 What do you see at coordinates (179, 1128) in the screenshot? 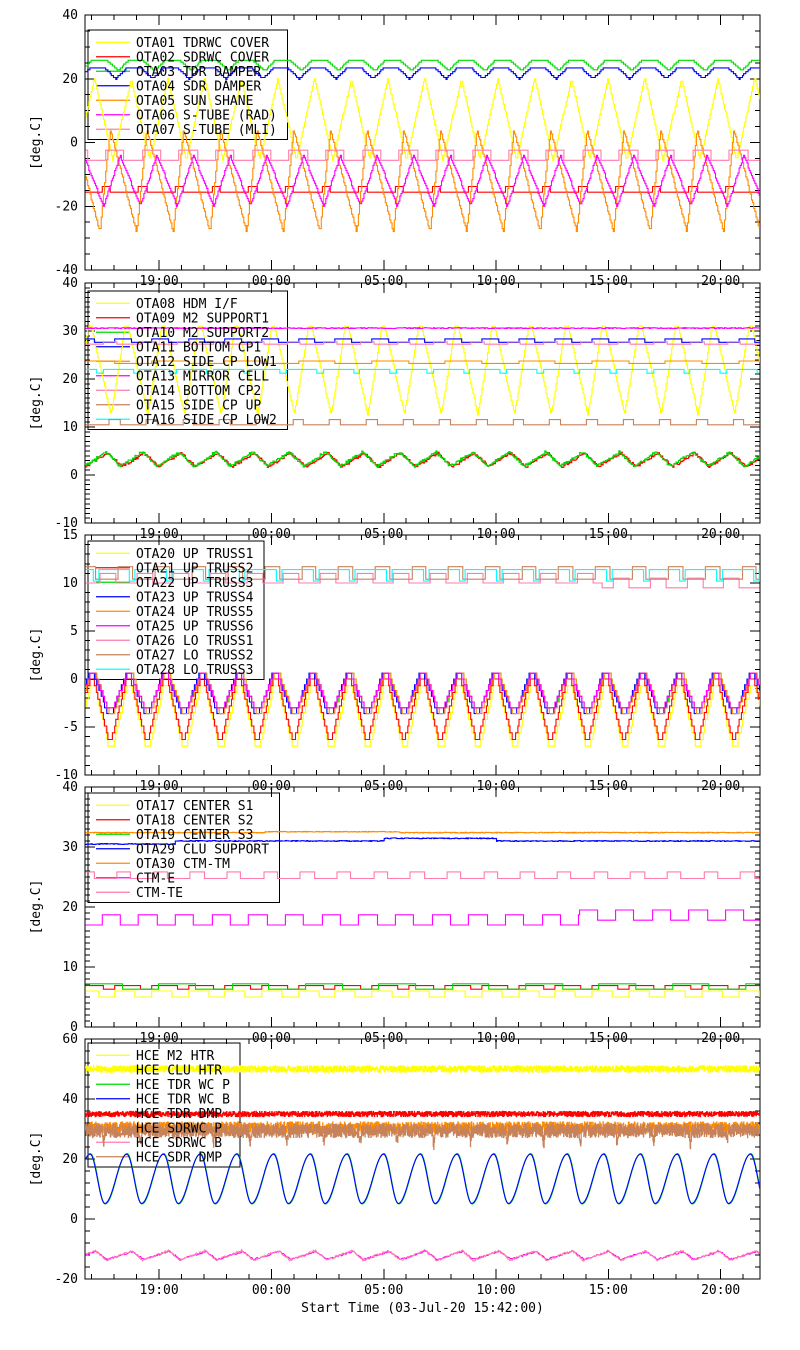
I see `legend-entry: HCE SDRWC P` at bounding box center [179, 1128].